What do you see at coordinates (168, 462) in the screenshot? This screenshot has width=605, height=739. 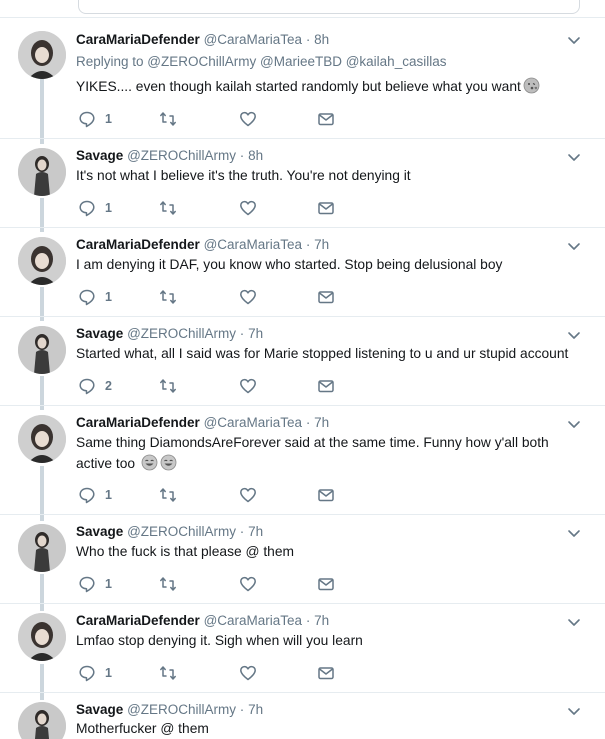 I see `tears-of-joy-emoji` at bounding box center [168, 462].